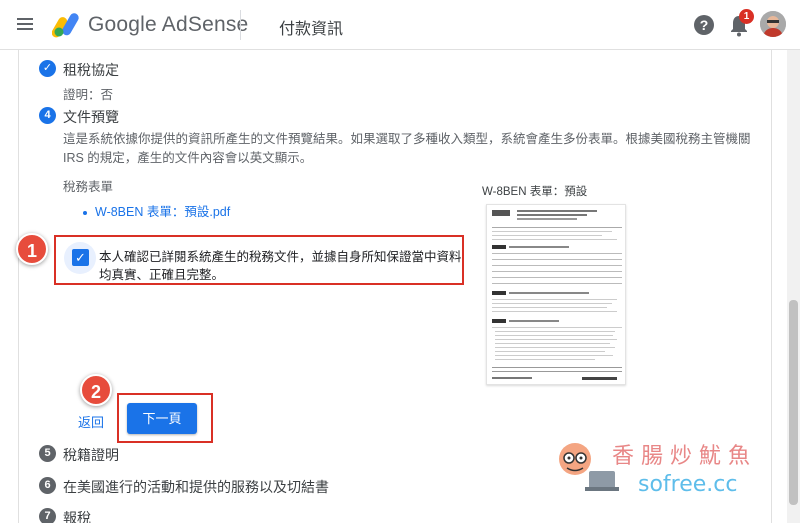 This screenshot has height=523, width=800. Describe the element at coordinates (746, 16) in the screenshot. I see `notification-count-badge: 1` at that location.